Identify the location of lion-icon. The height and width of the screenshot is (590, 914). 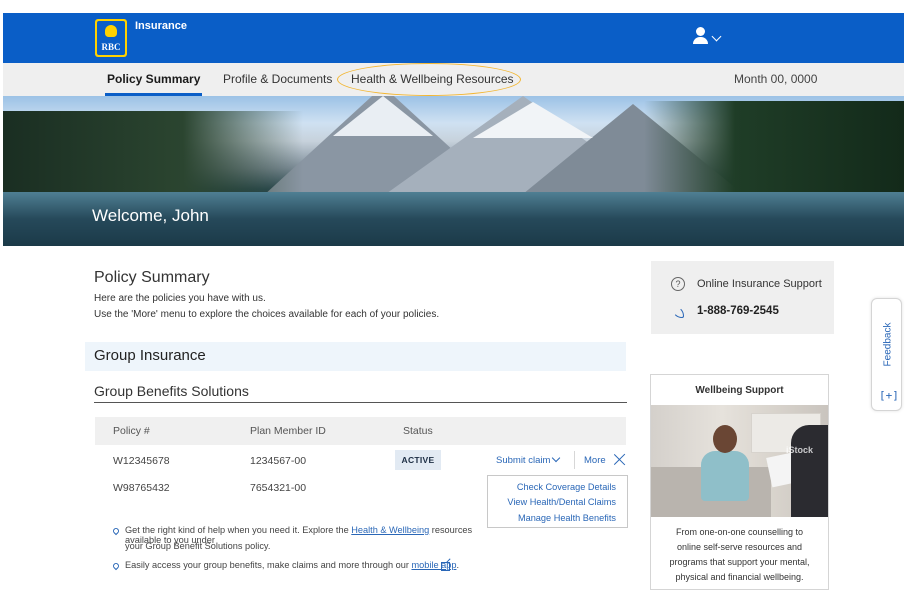
(111, 31).